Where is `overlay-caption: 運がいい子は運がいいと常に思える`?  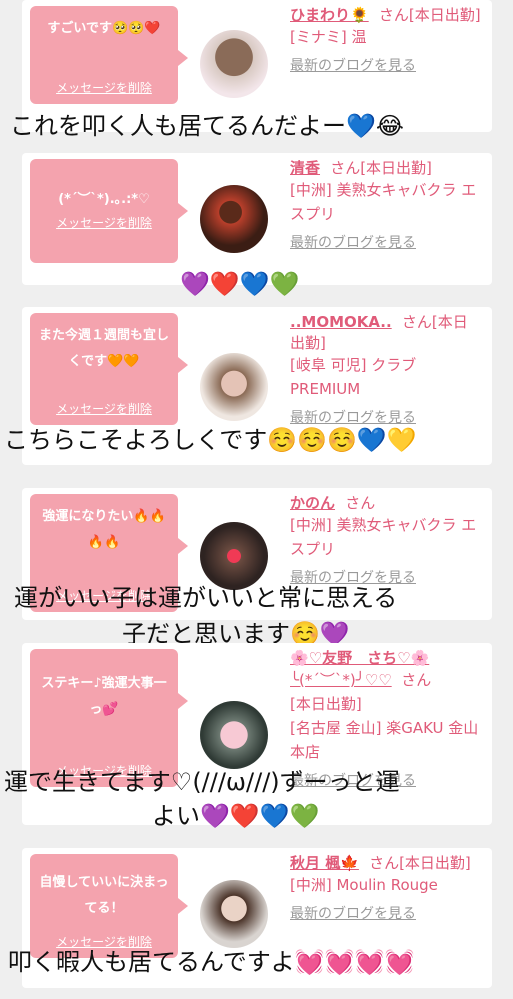
overlay-caption: 運がいい子は運がいいと常に思える is located at coordinates (206, 598).